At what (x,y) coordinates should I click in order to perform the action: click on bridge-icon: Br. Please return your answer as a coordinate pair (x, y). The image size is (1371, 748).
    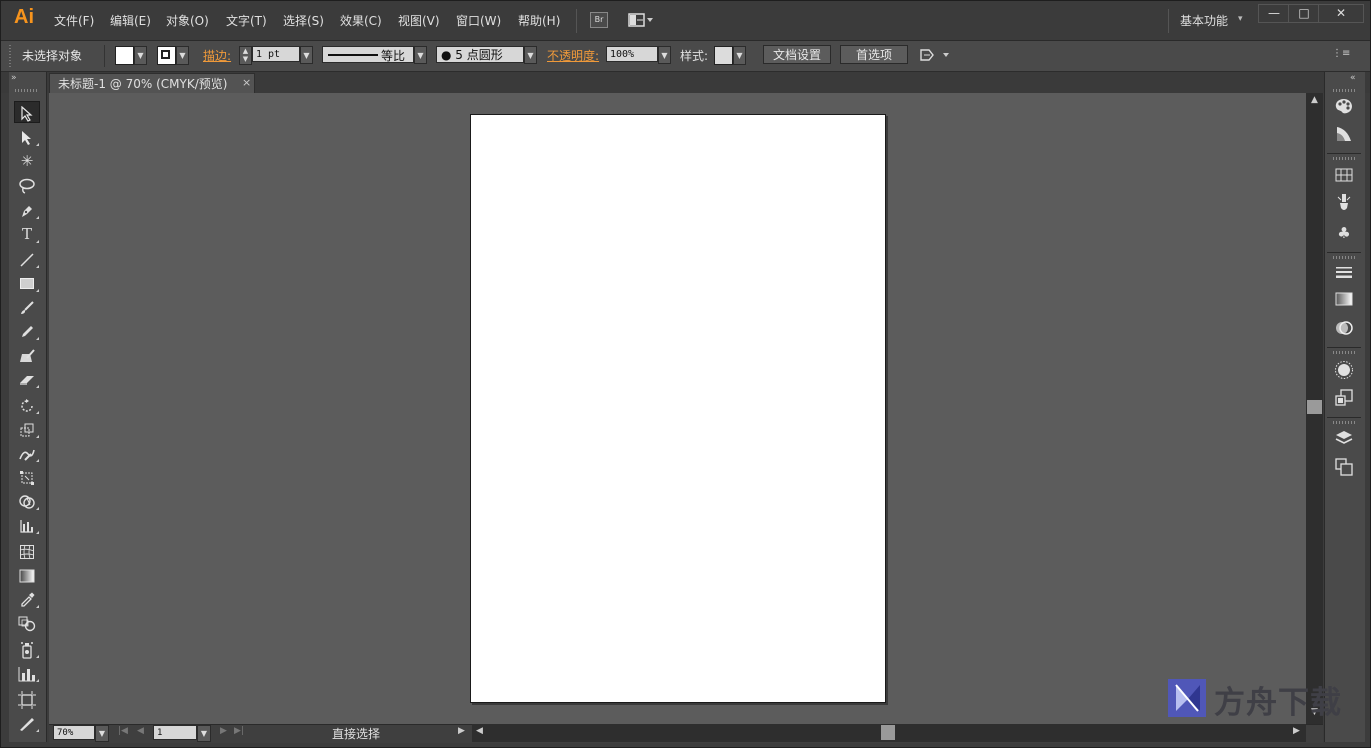
    Looking at the image, I should click on (599, 20).